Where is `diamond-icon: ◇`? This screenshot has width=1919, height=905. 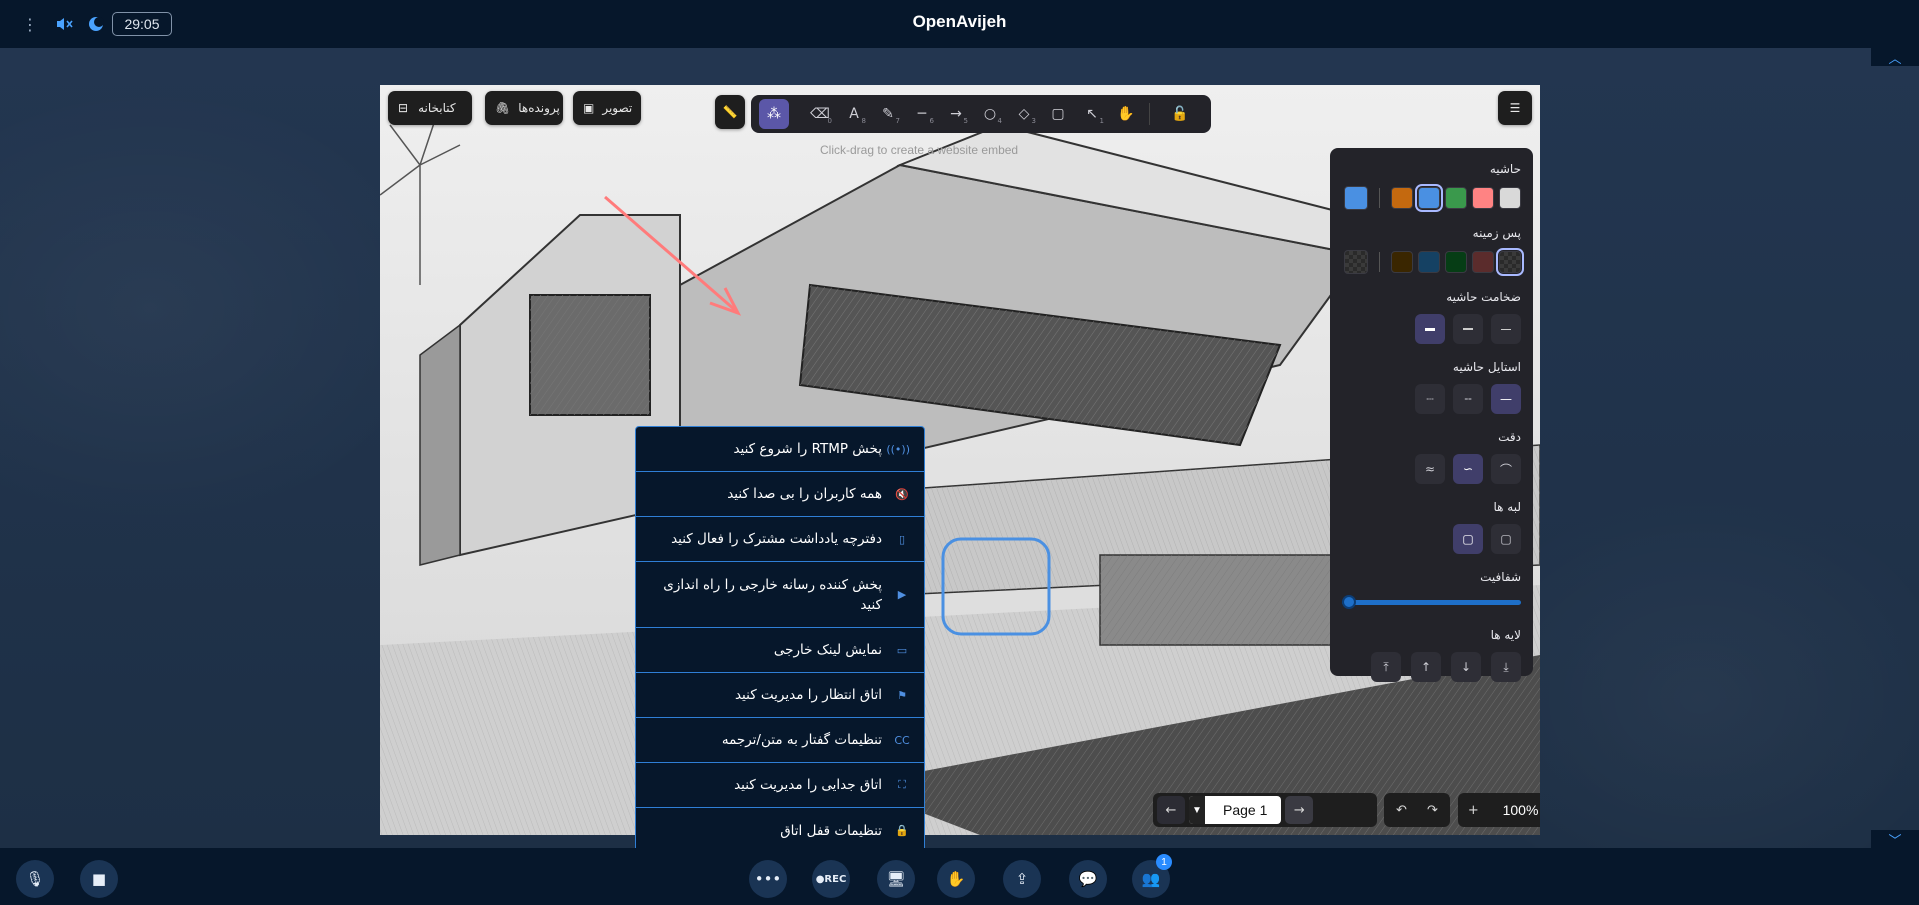 diamond-icon: ◇ is located at coordinates (1024, 114).